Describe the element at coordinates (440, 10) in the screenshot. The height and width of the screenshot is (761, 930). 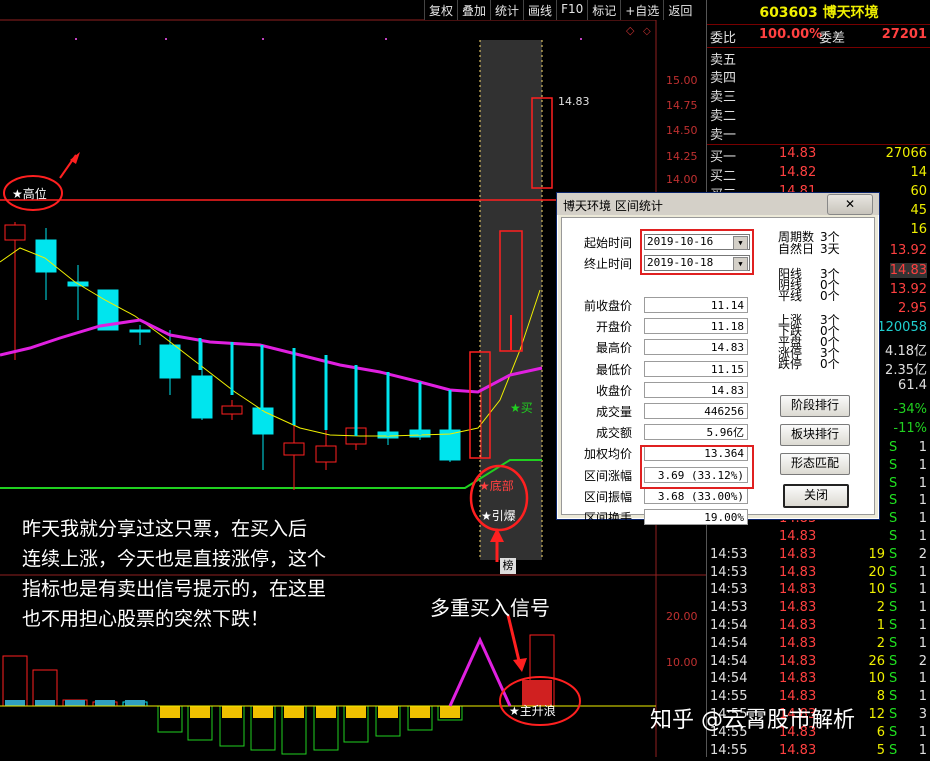
I see `fuquan-button: 复权` at that location.